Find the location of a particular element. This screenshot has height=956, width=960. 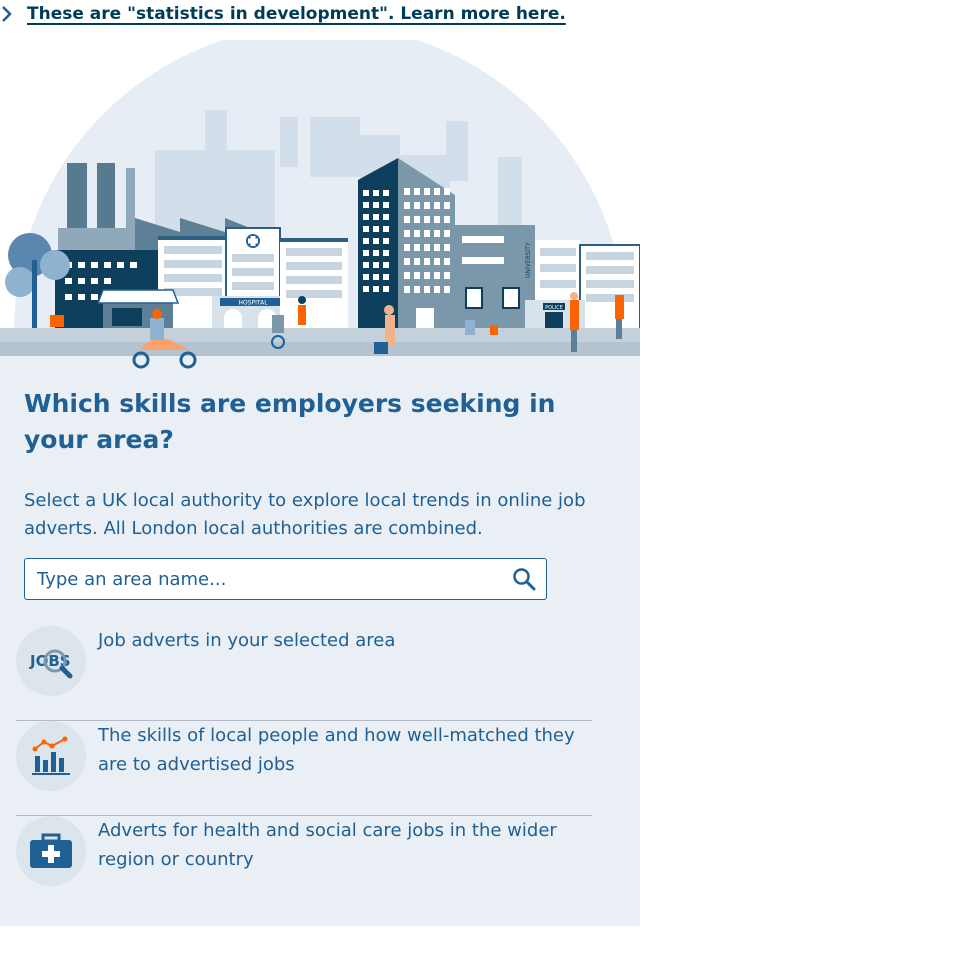

feature-text: Job adverts in your selected area is located at coordinates (247, 640).